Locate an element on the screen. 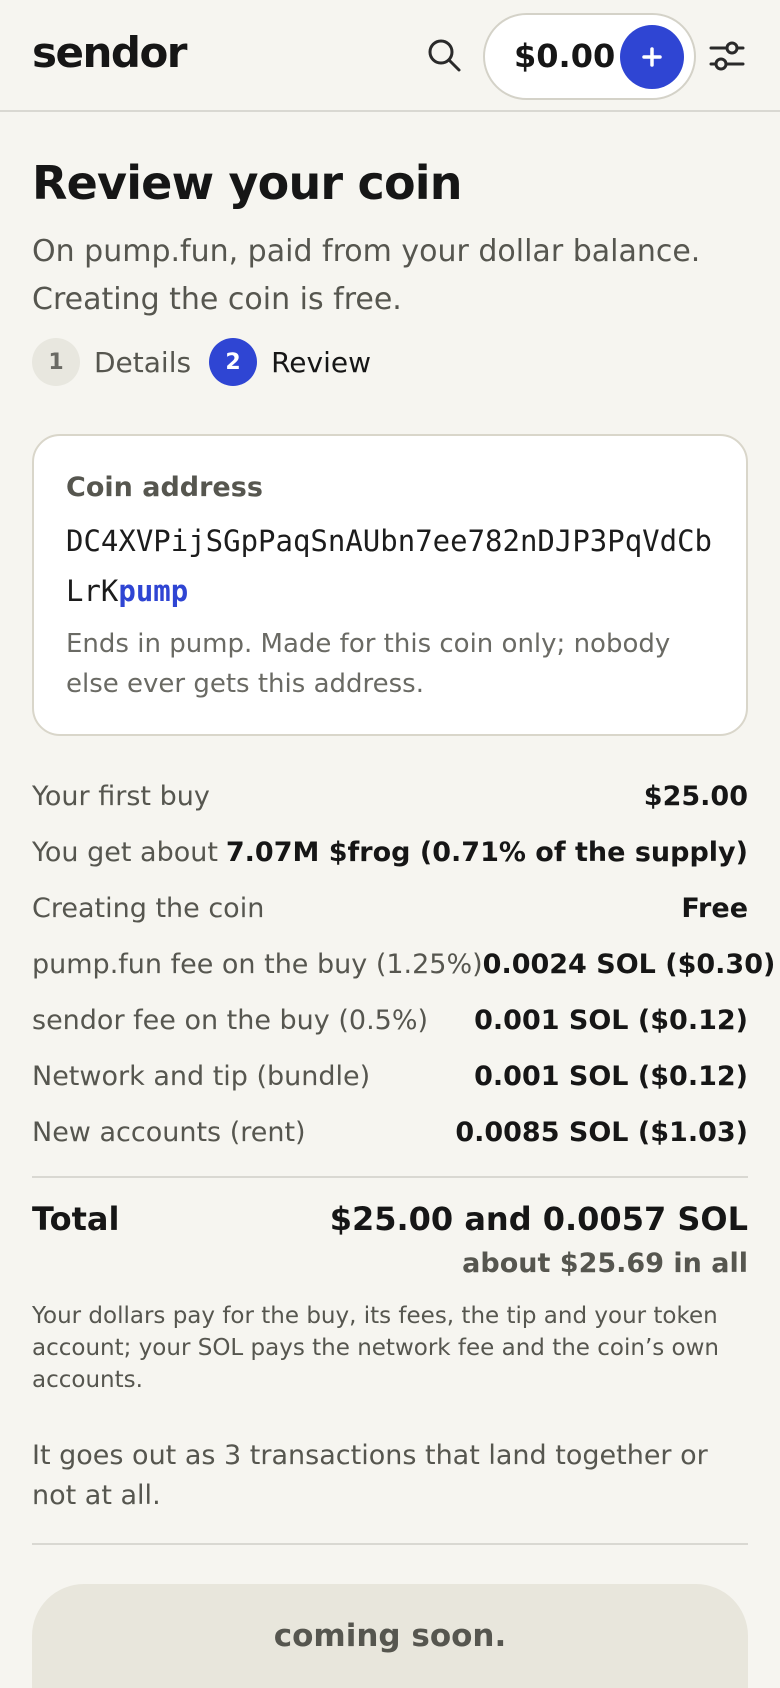  search-icon is located at coordinates (444, 55).